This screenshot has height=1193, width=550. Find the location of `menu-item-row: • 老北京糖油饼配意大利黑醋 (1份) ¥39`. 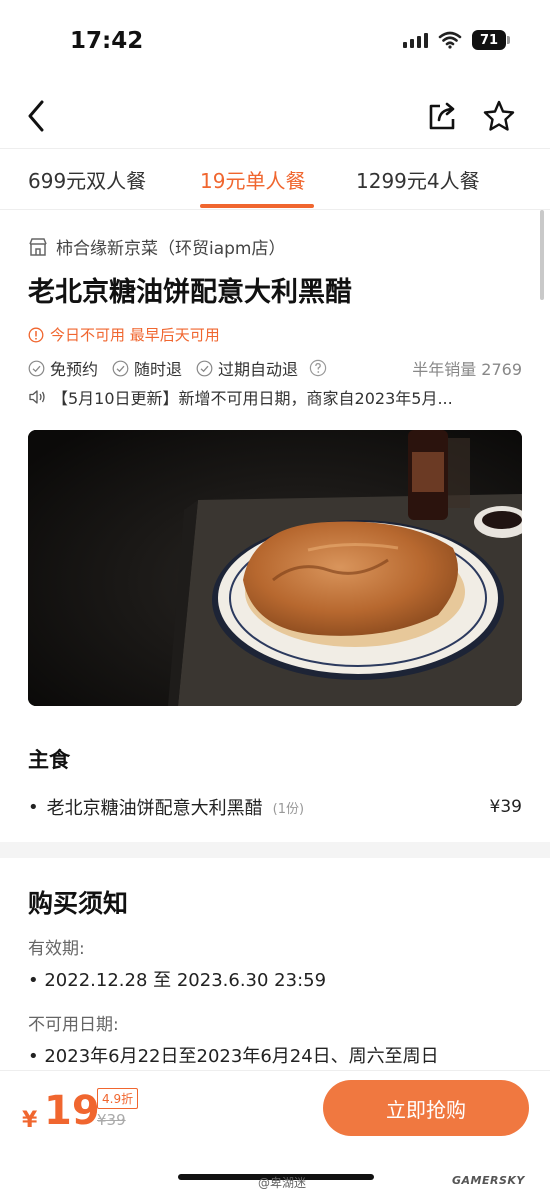

menu-item-row: • 老北京糖油饼配意大利黑醋 (1份) ¥39 is located at coordinates (275, 807).